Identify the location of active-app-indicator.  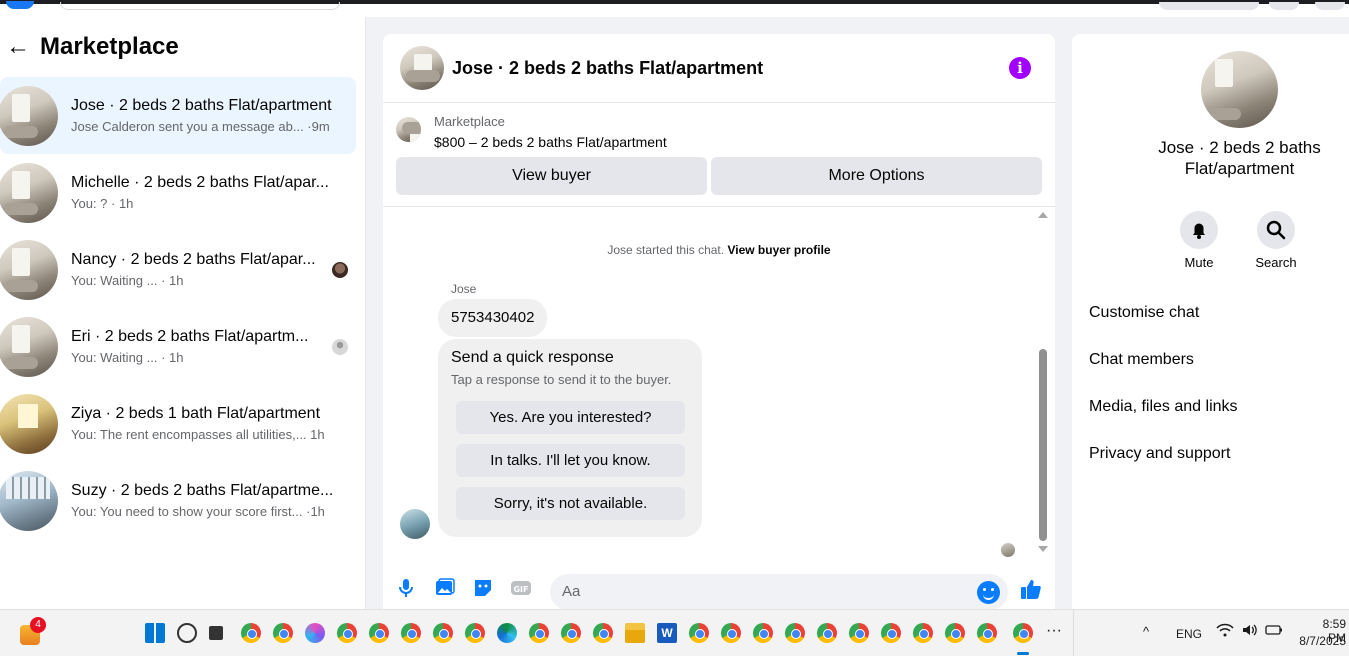
(1023, 653).